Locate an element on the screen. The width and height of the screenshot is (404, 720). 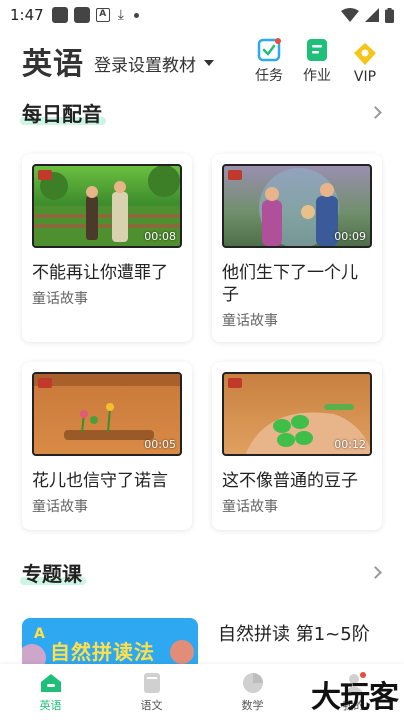
header: 英语 登录设置教材 任务 作业 VIP is located at coordinates (202, 61).